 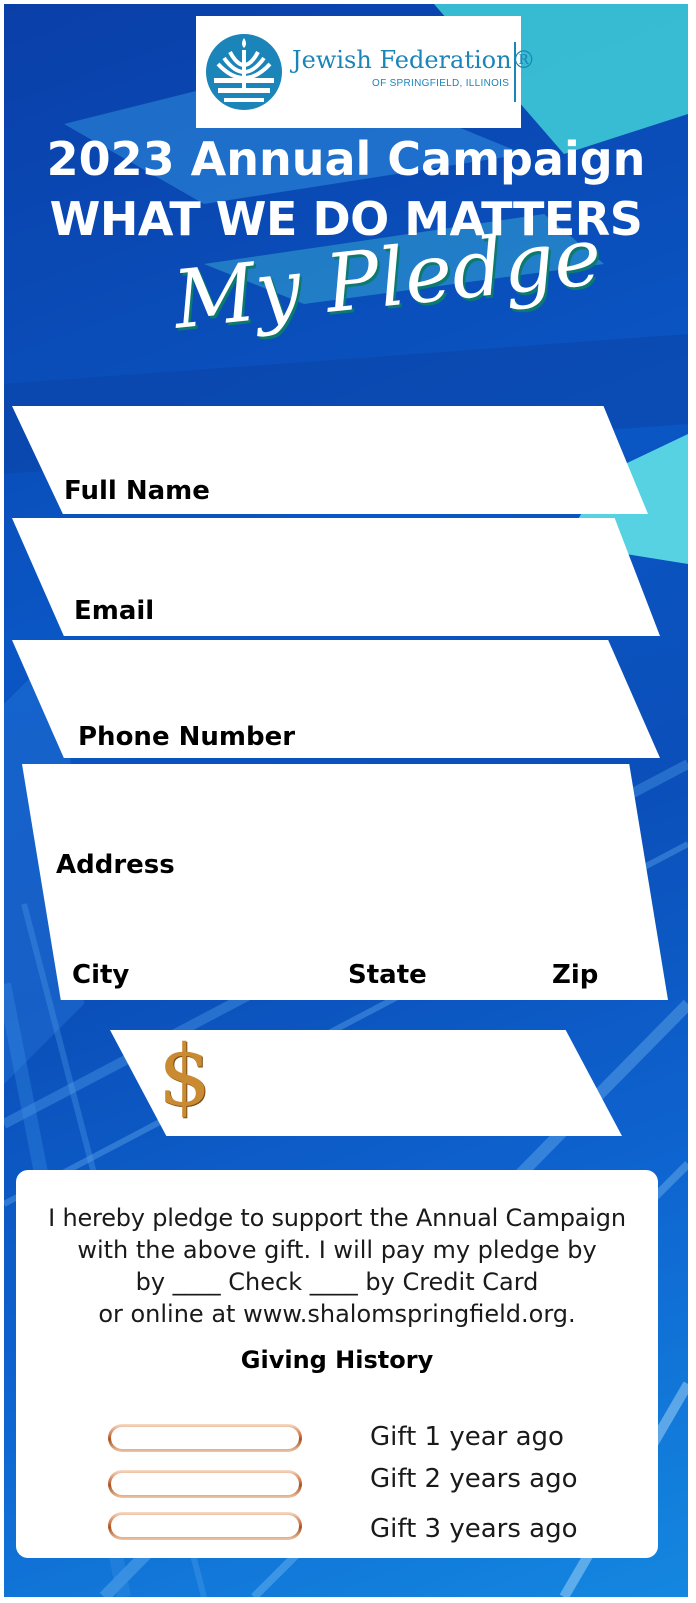 What do you see at coordinates (101, 975) in the screenshot?
I see `city-label: City` at bounding box center [101, 975].